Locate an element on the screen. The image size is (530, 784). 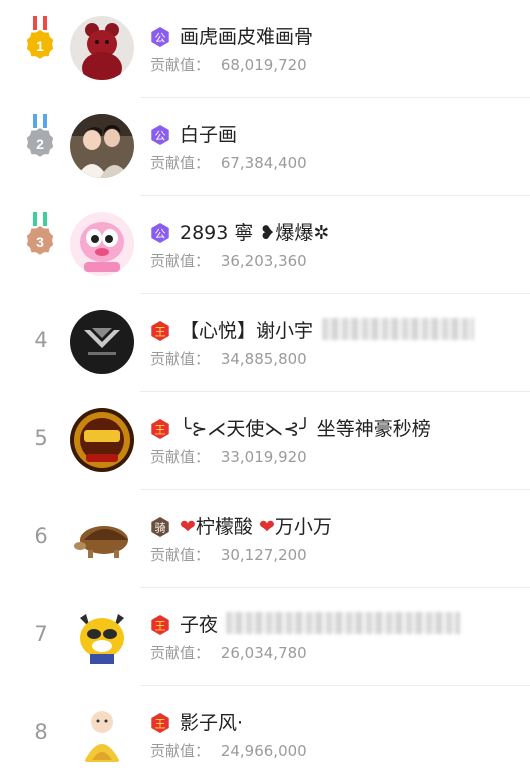
user-name: ❤柠檬酸 ❤万小万 is located at coordinates (256, 527).